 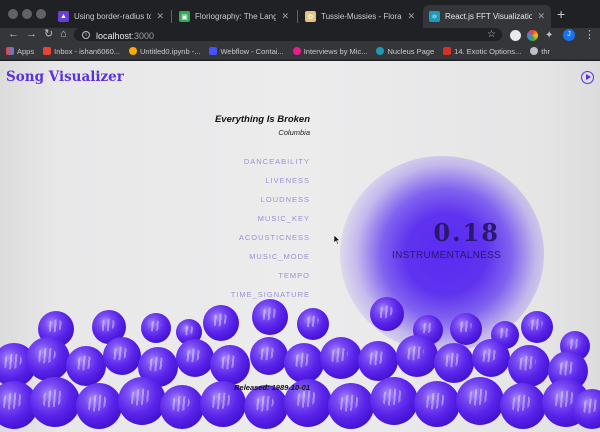 What do you see at coordinates (310, 16) in the screenshot?
I see `tab-favicon-icon: ✿` at bounding box center [310, 16].